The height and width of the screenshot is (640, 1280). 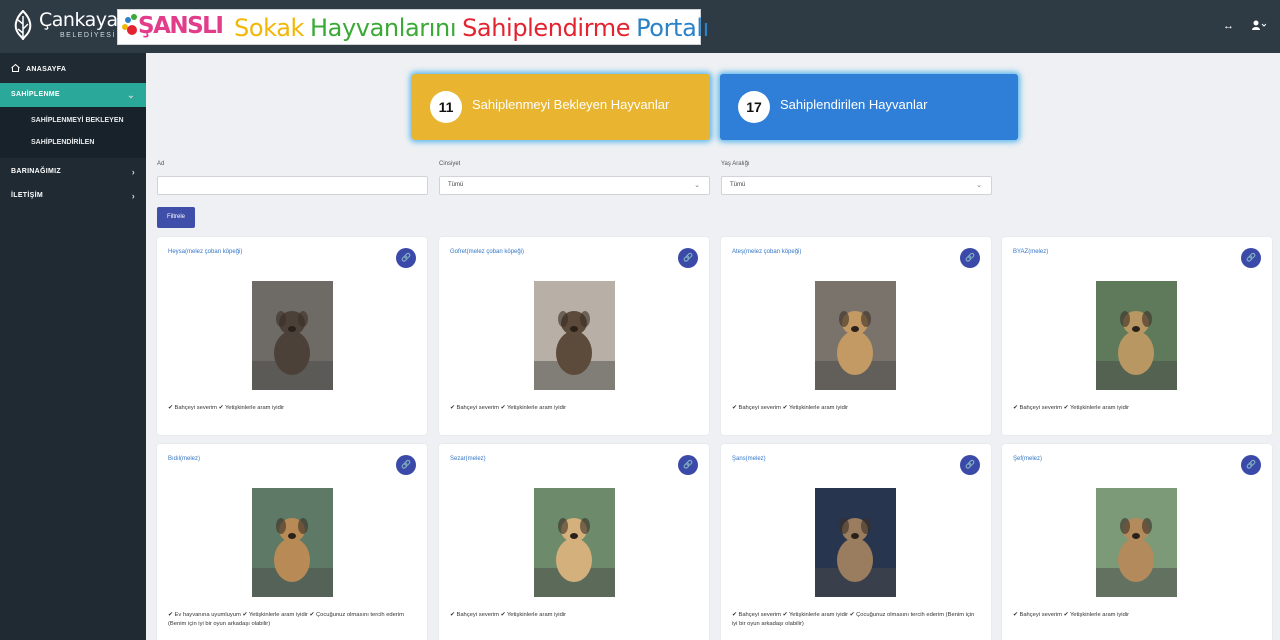 What do you see at coordinates (468, 459) in the screenshot?
I see `animal-name-link: Sezar(melez)` at bounding box center [468, 459].